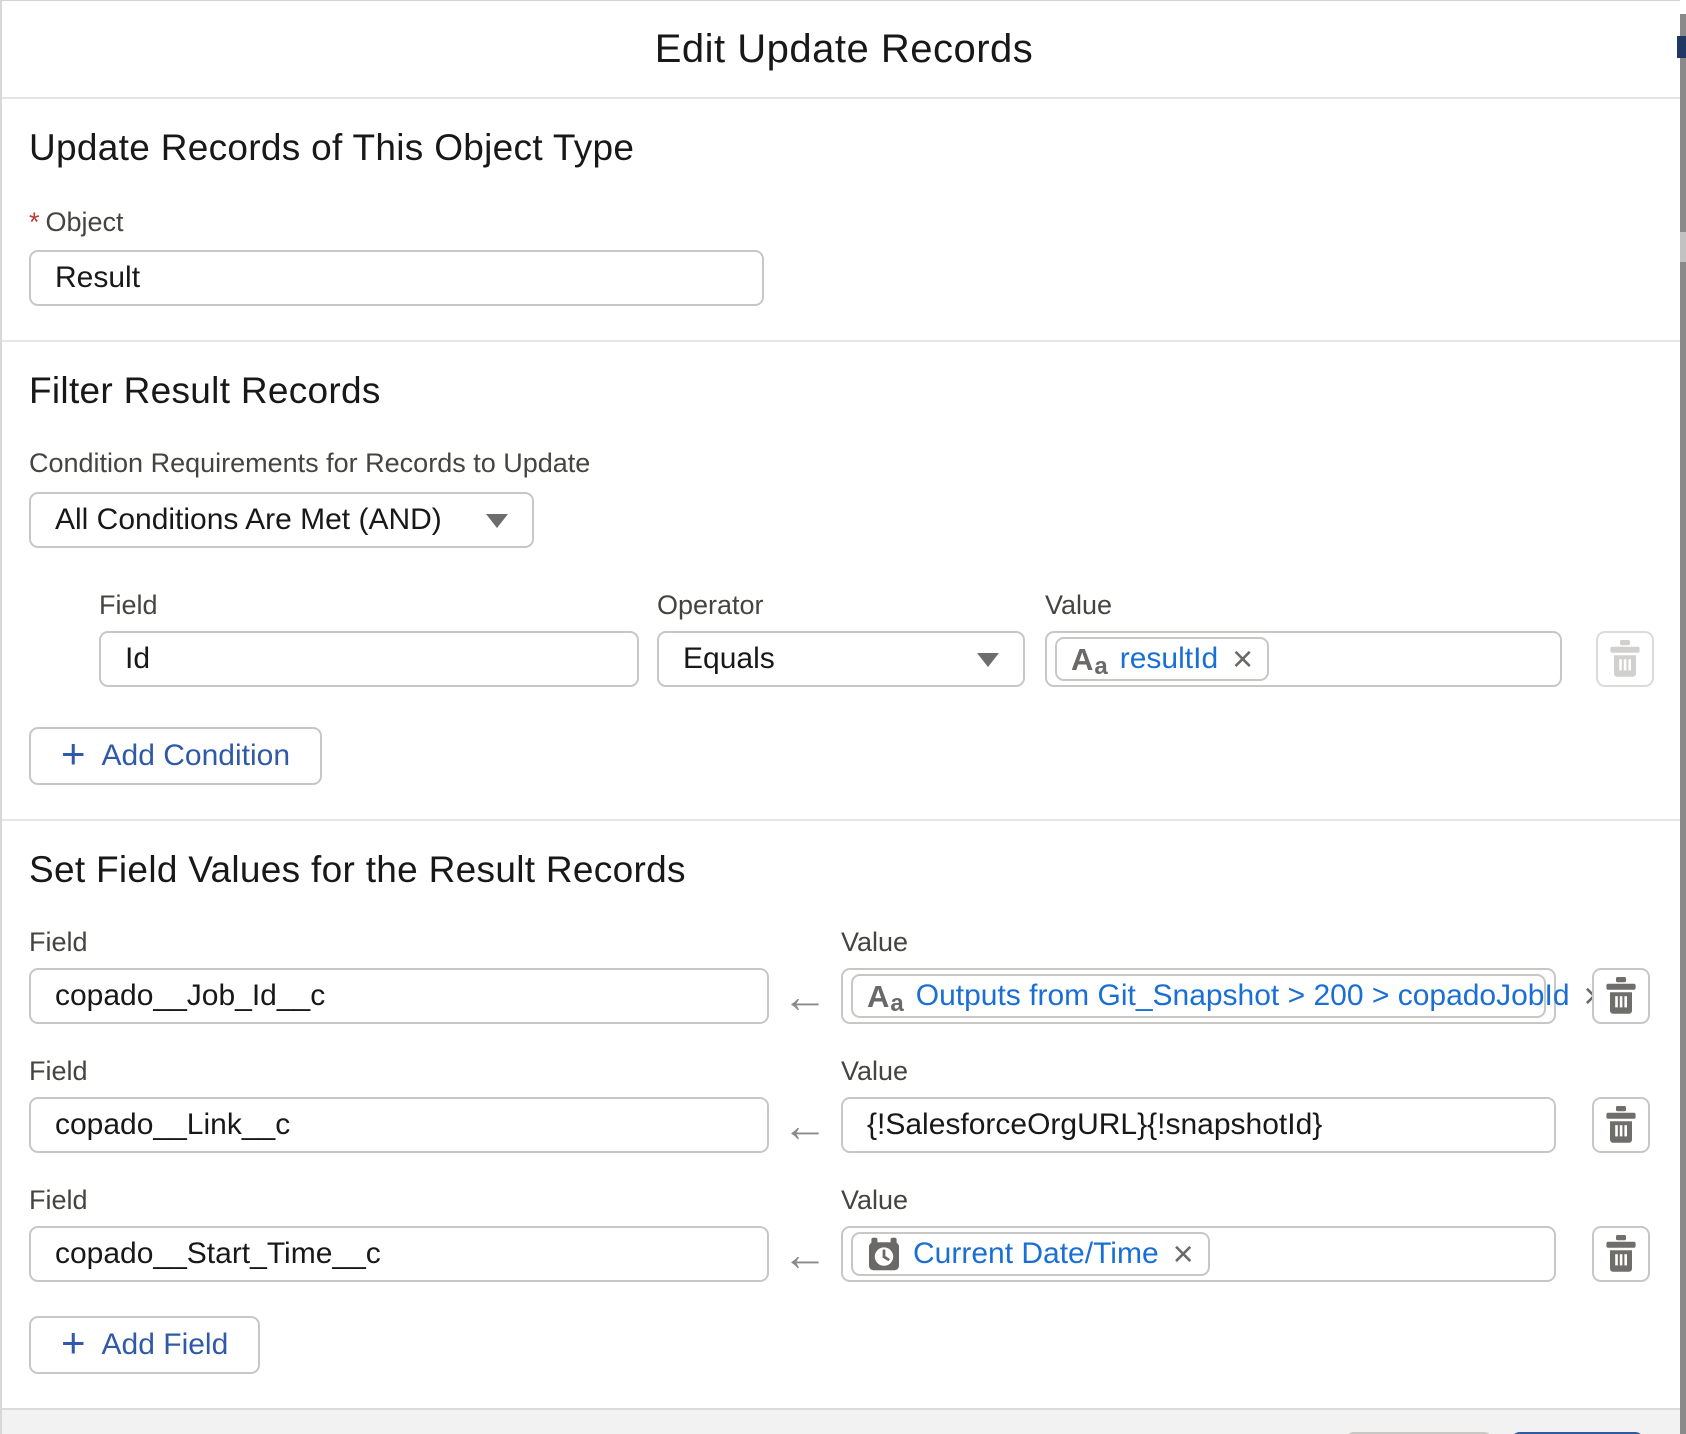  I want to click on condition-operator-box: Equals, so click(841, 659).